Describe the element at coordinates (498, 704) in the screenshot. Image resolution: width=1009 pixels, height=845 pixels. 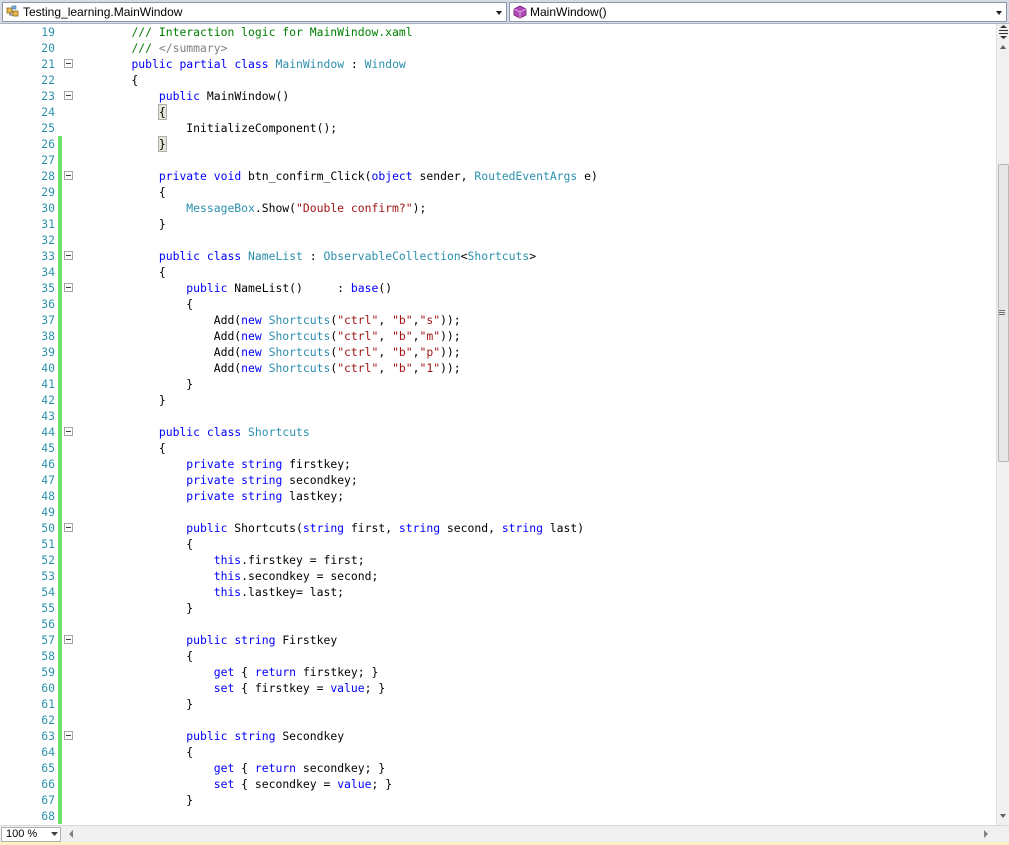
I see `code-line: 61 }` at that location.